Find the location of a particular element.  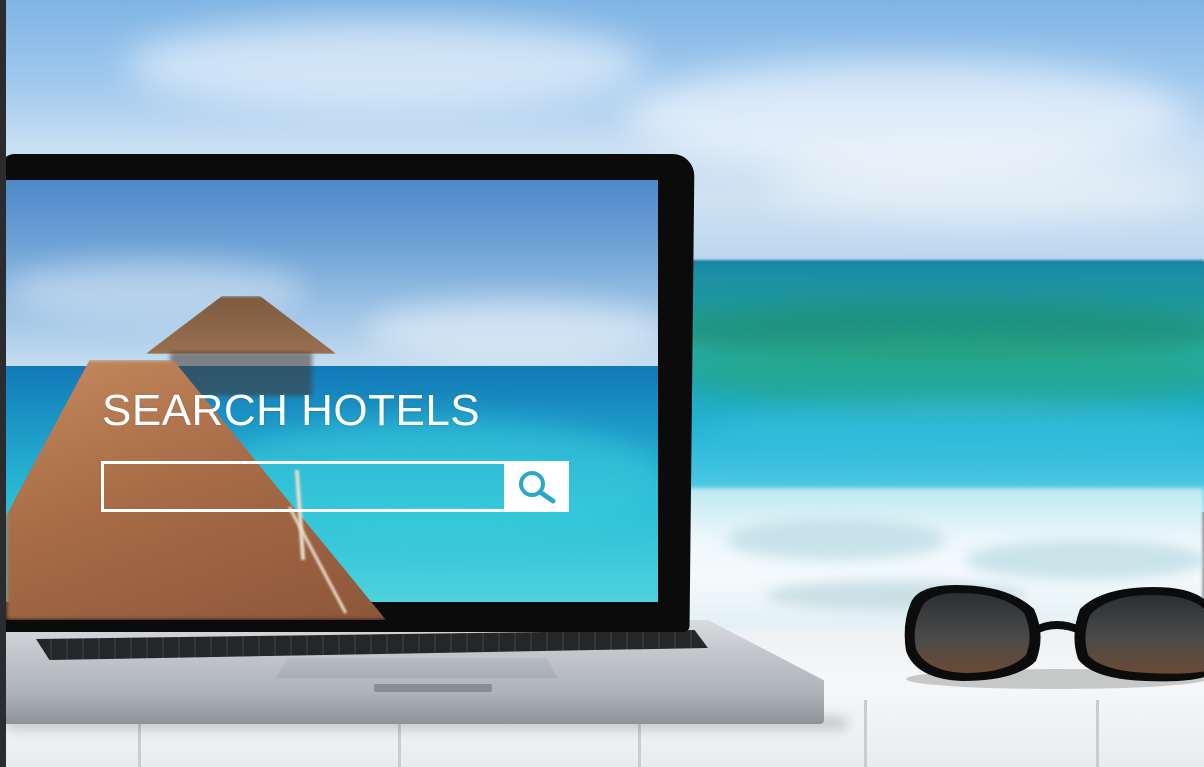

laptop-notch is located at coordinates (433, 688).